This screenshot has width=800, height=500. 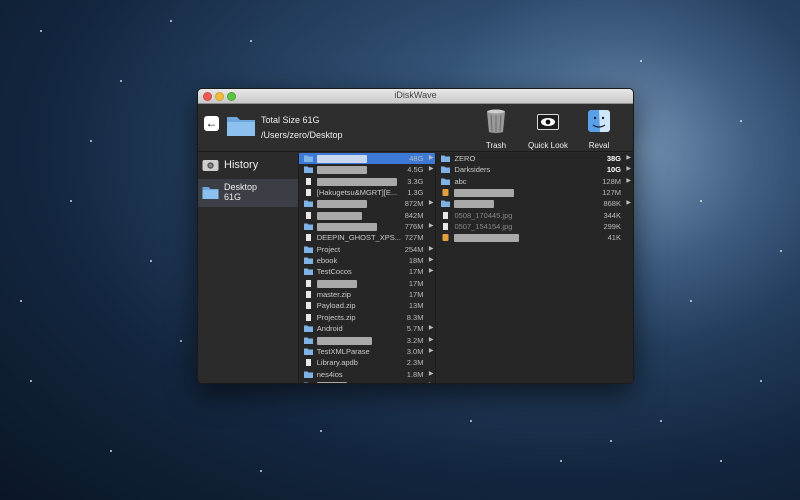 What do you see at coordinates (367, 305) in the screenshot?
I see `list-item: Payload.zip 13M` at bounding box center [367, 305].